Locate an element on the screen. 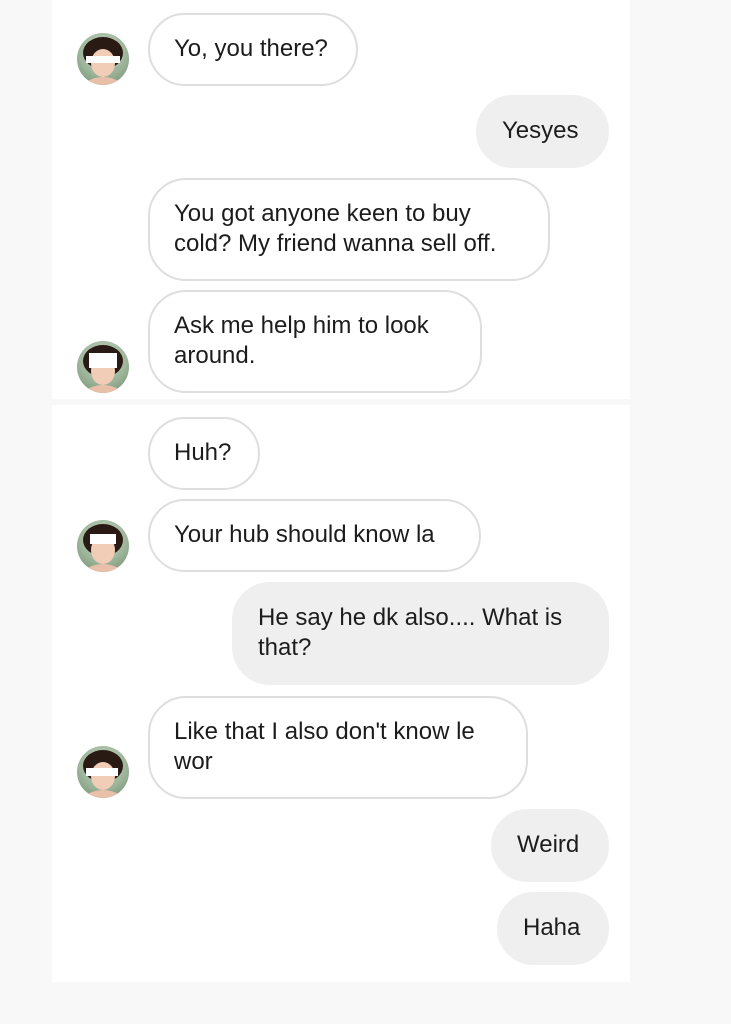  incoming-message-bubble: Ask me help him to look around. is located at coordinates (315, 341).